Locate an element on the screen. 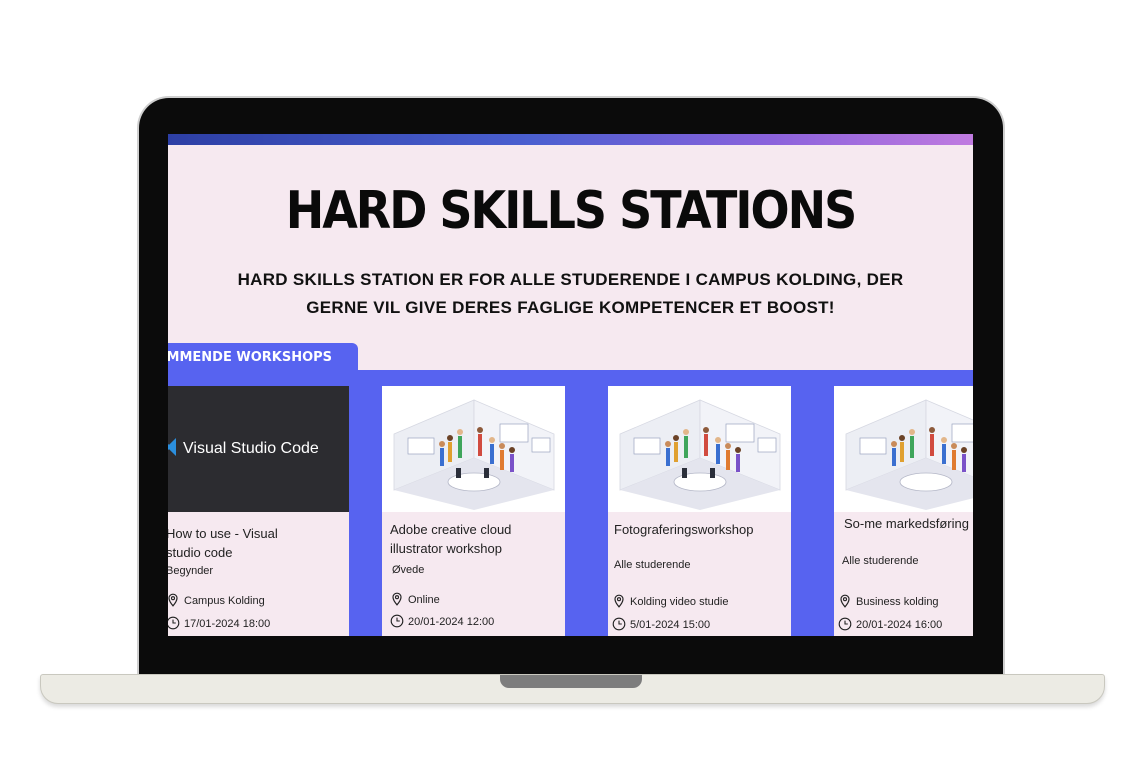 Image resolution: width=1148 pixels, height=760 pixels. workshop-location-text: Campus Kolding is located at coordinates (224, 601).